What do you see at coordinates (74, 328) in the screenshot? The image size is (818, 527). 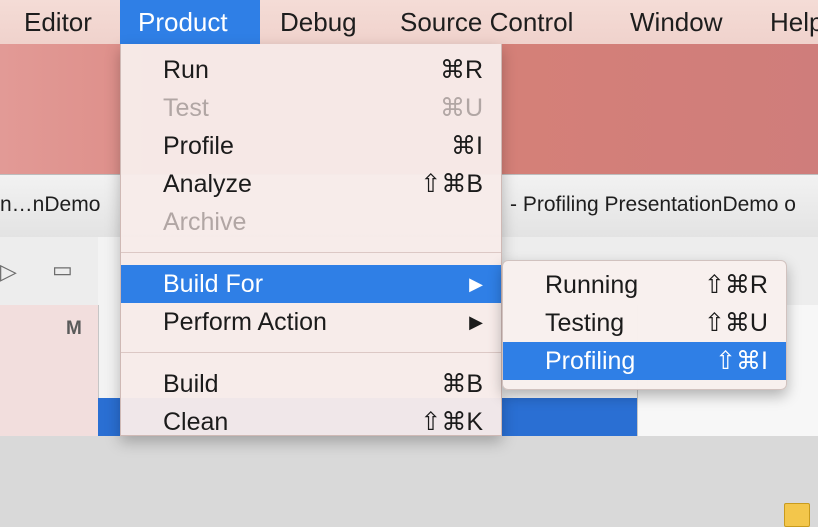 I see `source-control-status-label: M` at bounding box center [74, 328].